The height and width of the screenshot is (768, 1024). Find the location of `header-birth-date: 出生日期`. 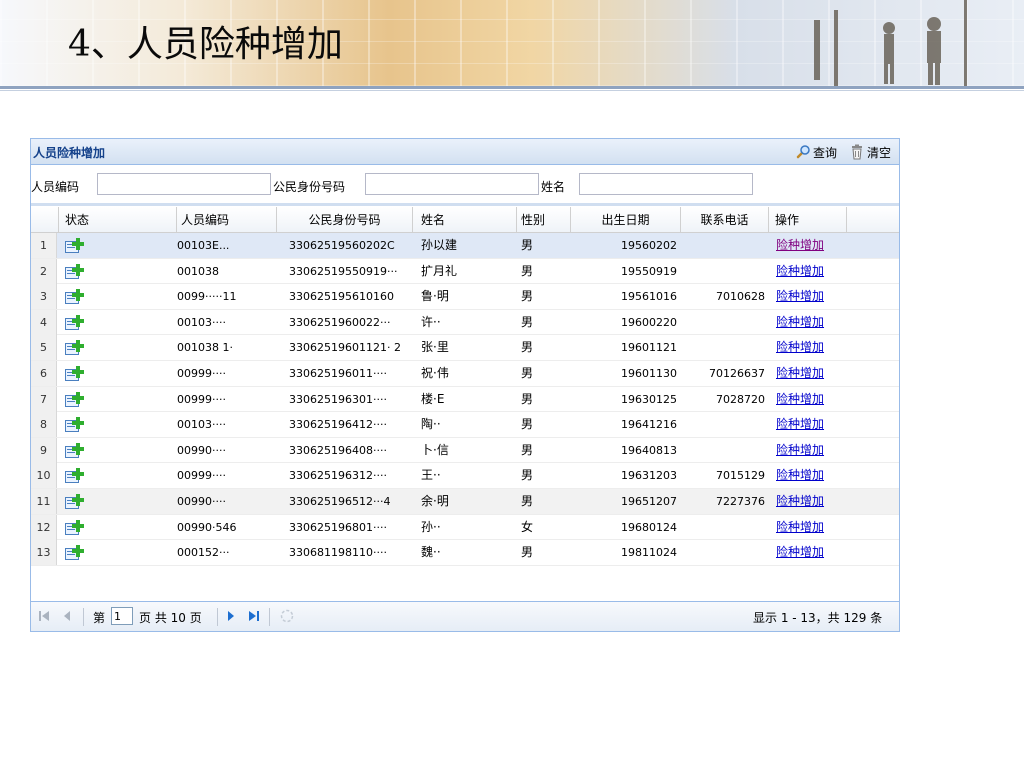

header-birth-date: 出生日期 is located at coordinates (626, 220).